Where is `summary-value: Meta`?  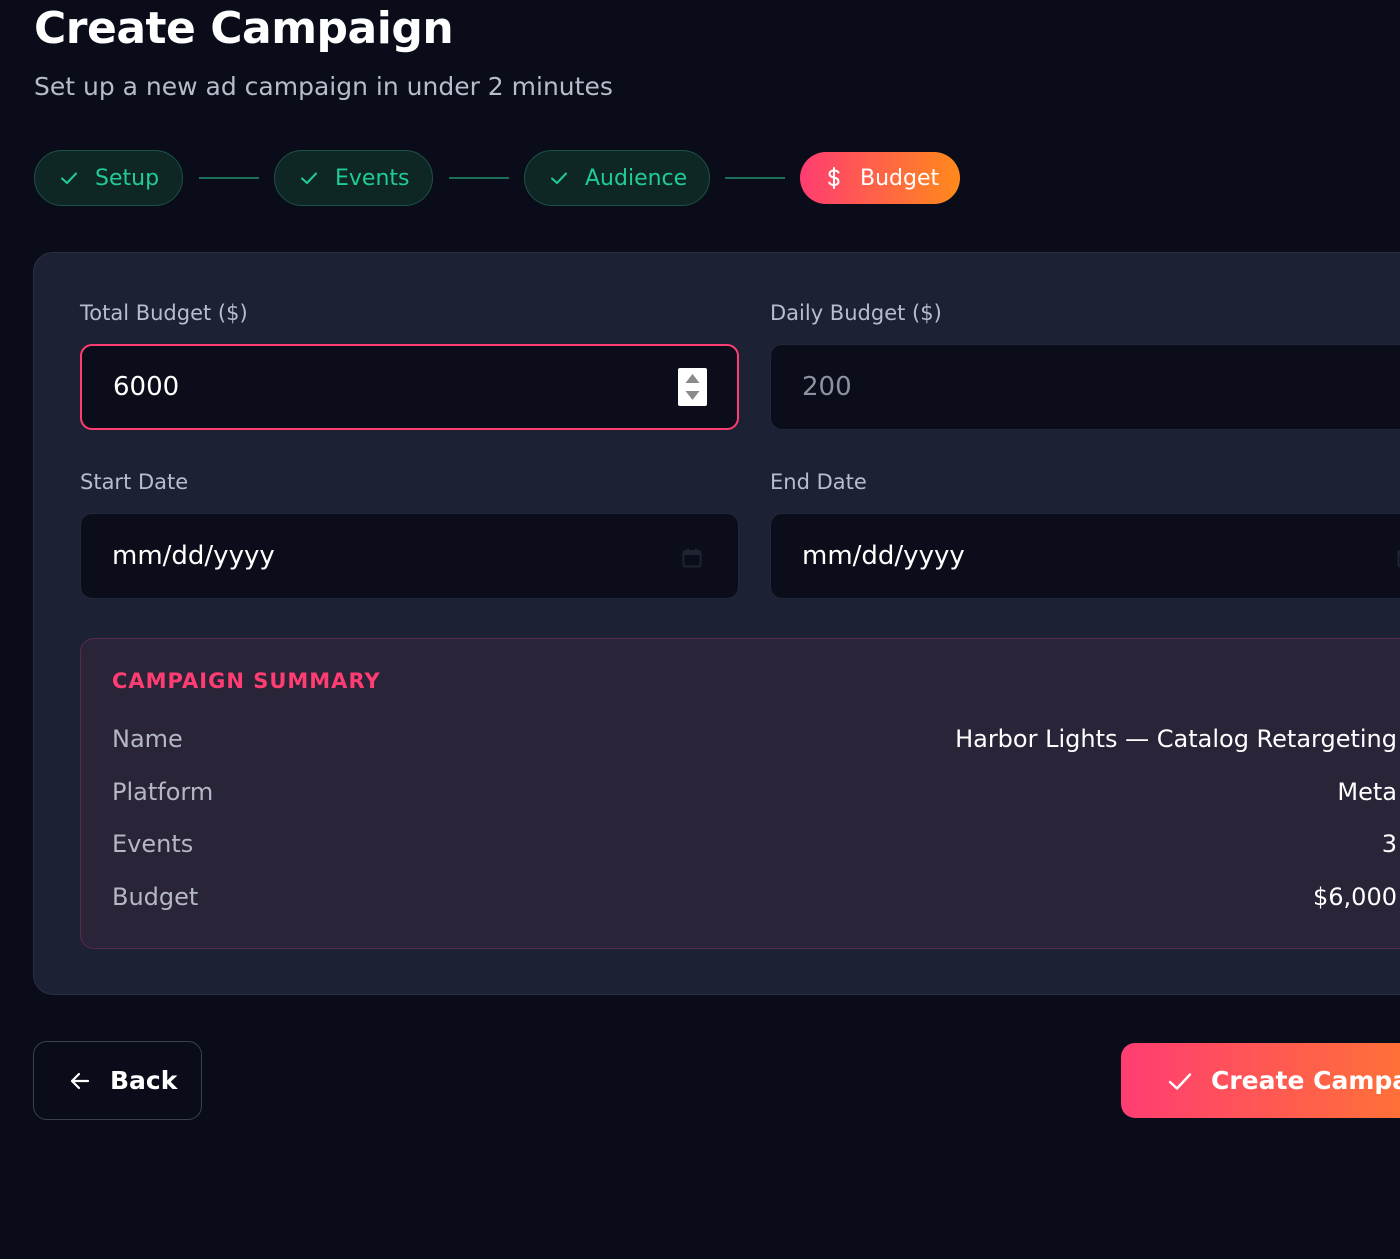
summary-value: Meta is located at coordinates (1367, 792).